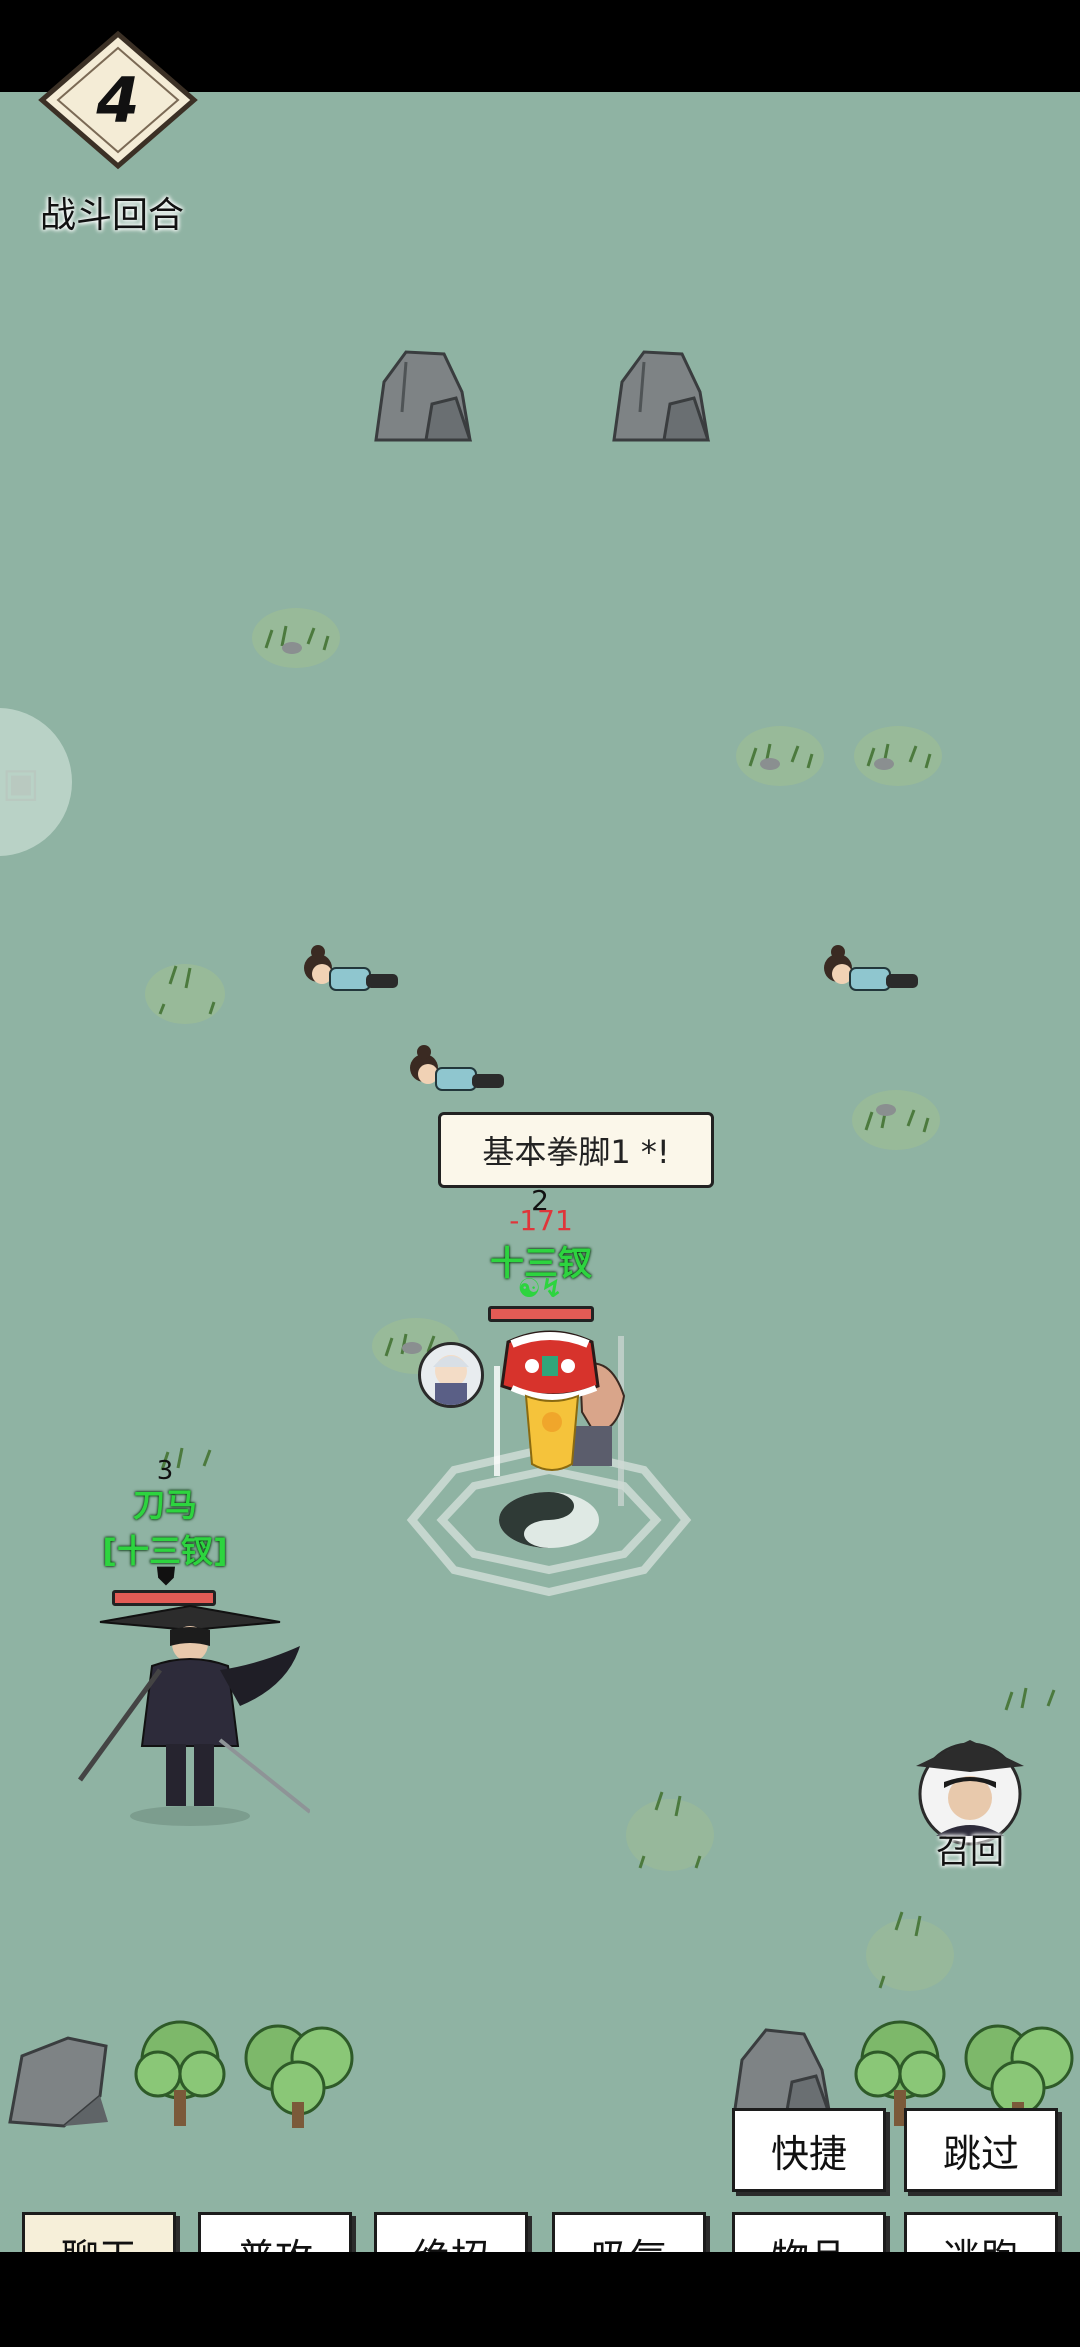 The width and height of the screenshot is (1080, 2347). I want to click on side-drawer-tab: ▣, so click(36, 782).